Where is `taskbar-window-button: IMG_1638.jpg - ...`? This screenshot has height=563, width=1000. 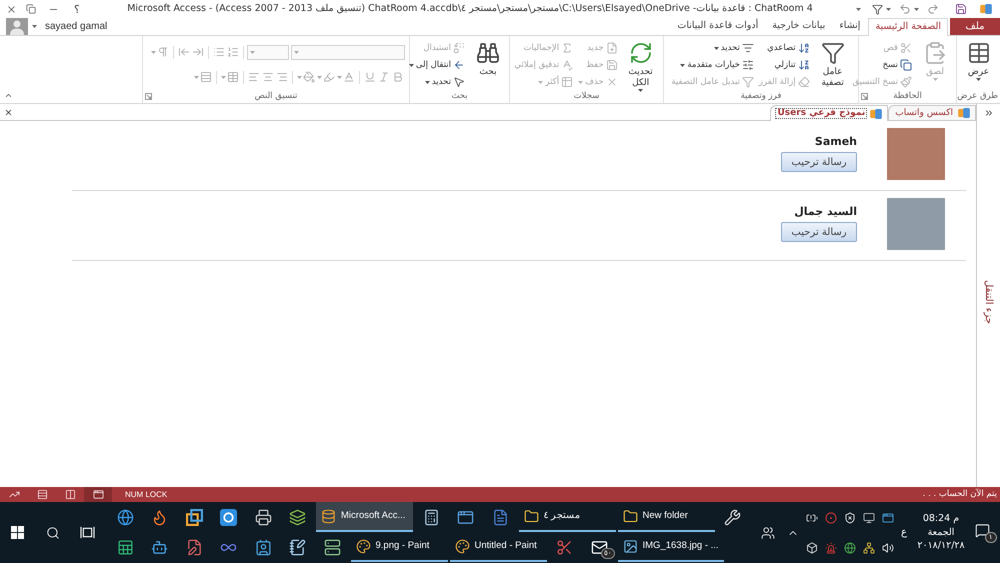 taskbar-window-button: IMG_1638.jpg - ... is located at coordinates (671, 547).